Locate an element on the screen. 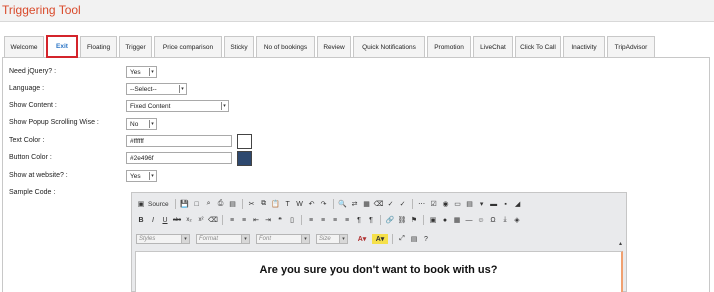 This screenshot has height=292, width=714. styles-combo: Styles ▾ is located at coordinates (163, 239).